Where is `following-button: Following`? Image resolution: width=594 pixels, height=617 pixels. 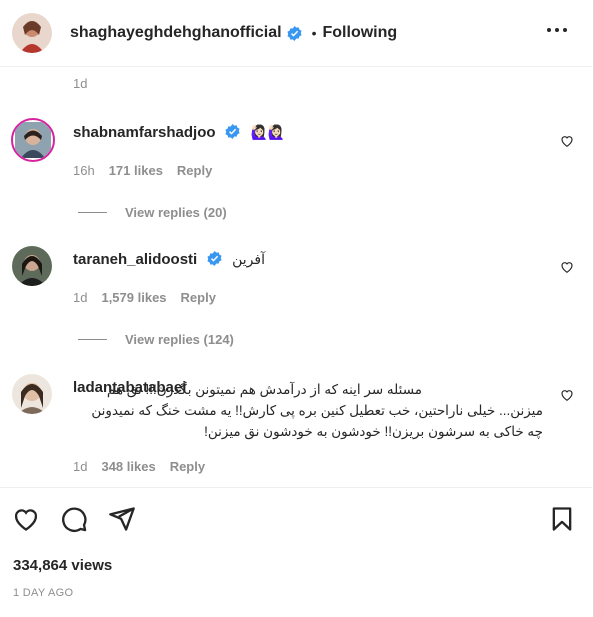
following-button: Following is located at coordinates (360, 33).